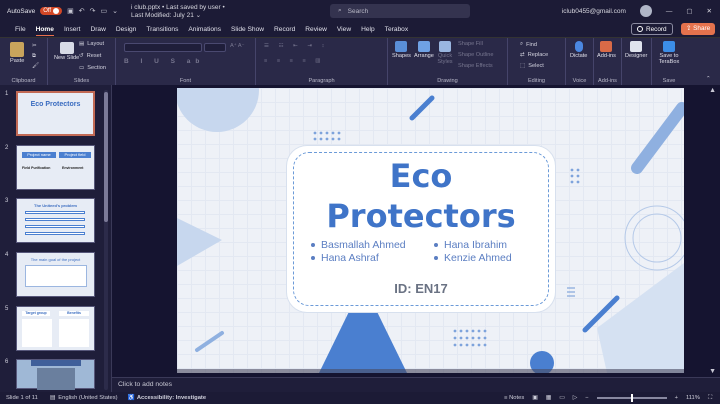 The width and height of the screenshot is (720, 404). I want to click on slide-sorter-icon: ▦, so click(548, 398).